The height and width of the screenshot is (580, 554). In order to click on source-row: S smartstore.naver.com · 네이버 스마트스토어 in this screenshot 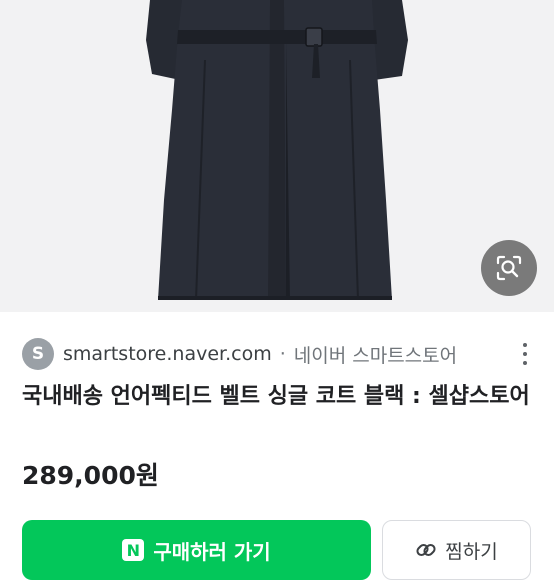, I will do `click(282, 354)`.